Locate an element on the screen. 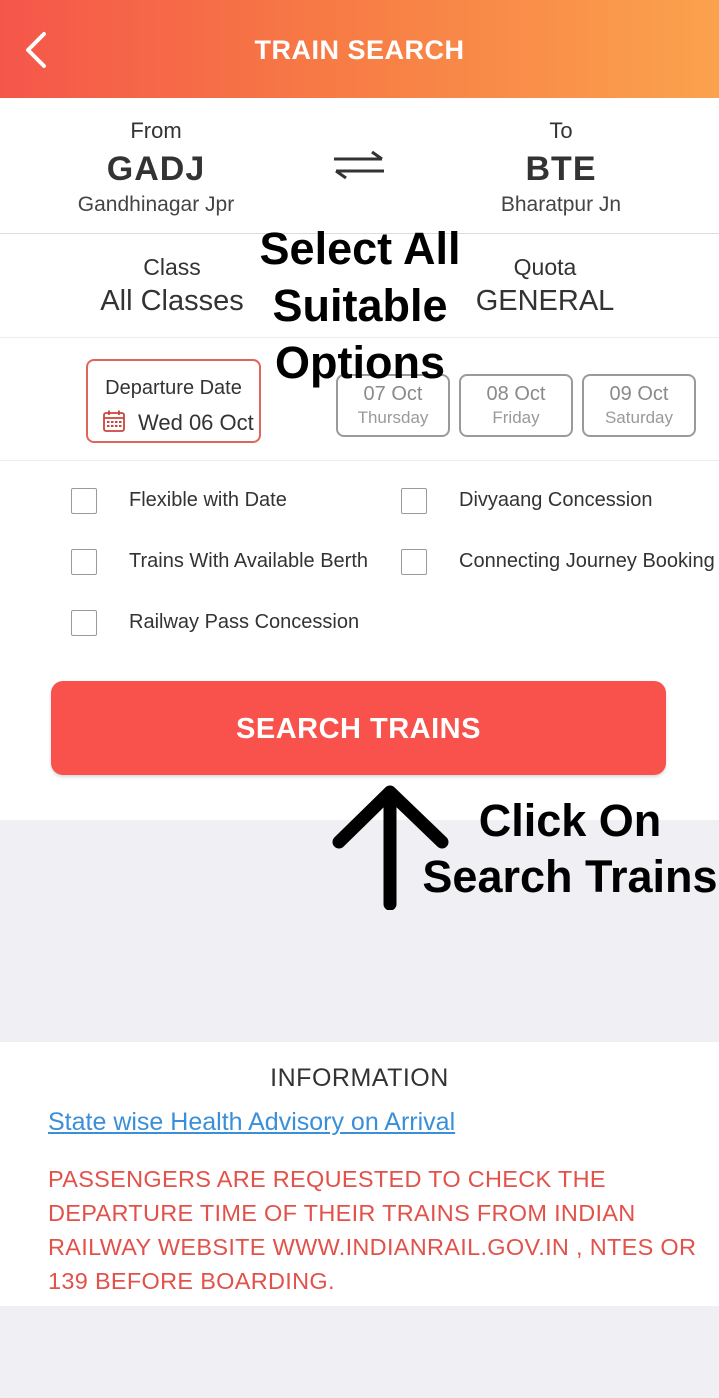 This screenshot has width=719, height=1398. calendar-icon is located at coordinates (114, 421).